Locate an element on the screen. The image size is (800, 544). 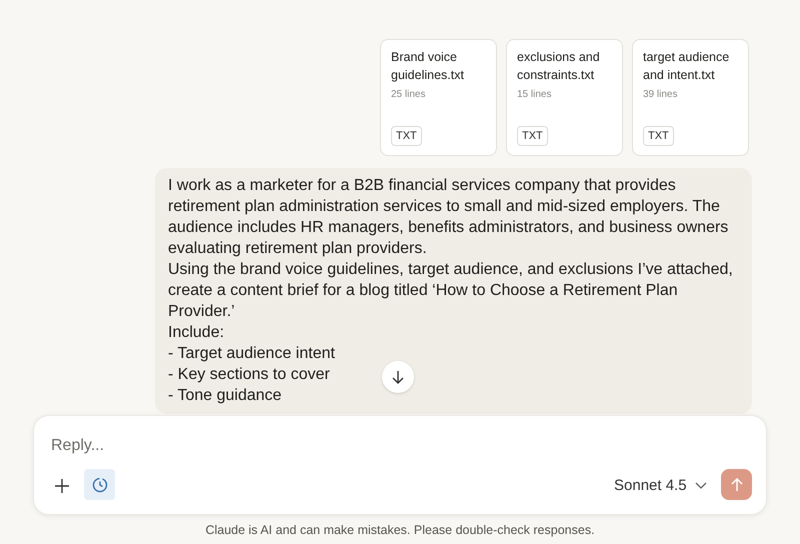
line-count: 15 lines is located at coordinates (534, 95).